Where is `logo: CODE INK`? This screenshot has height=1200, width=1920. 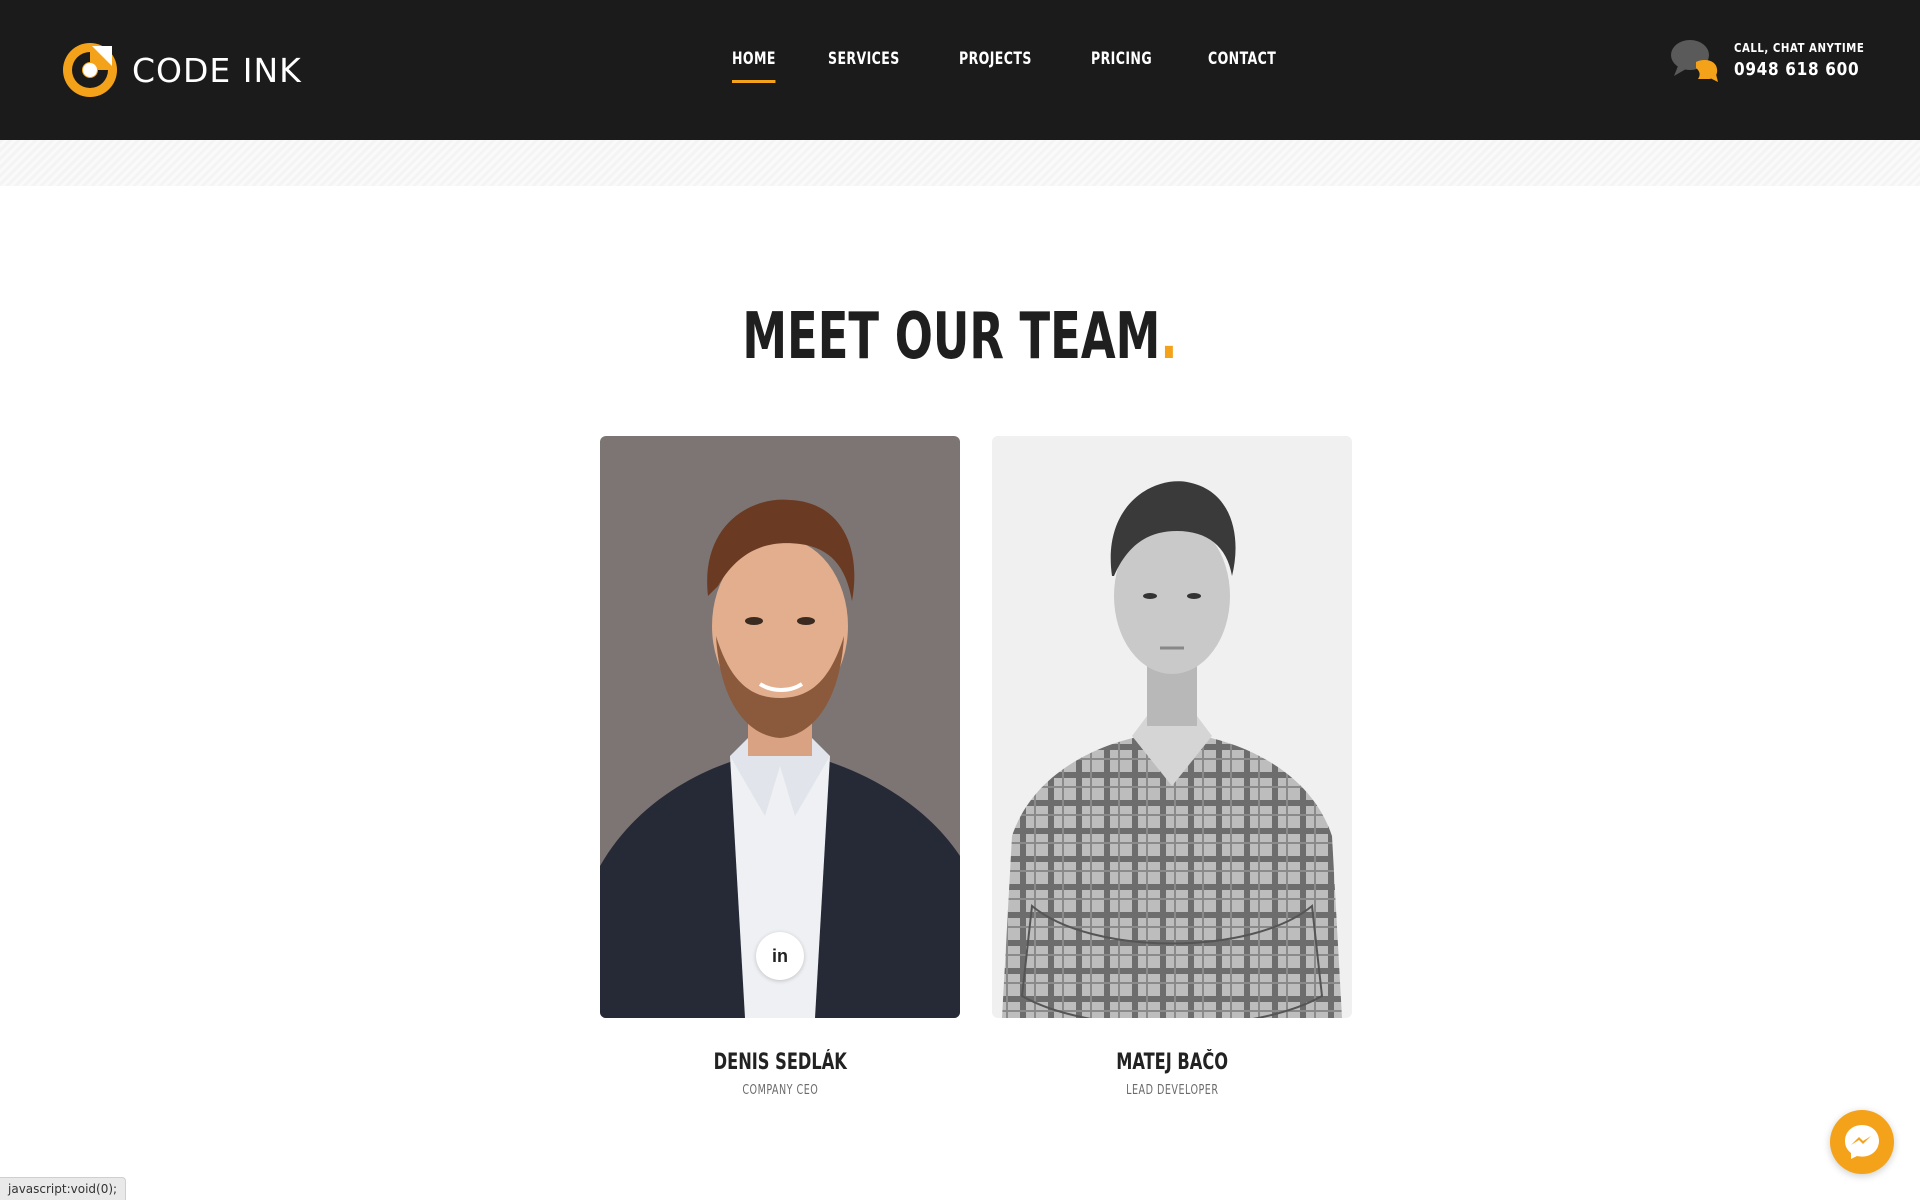 logo: CODE INK is located at coordinates (182, 70).